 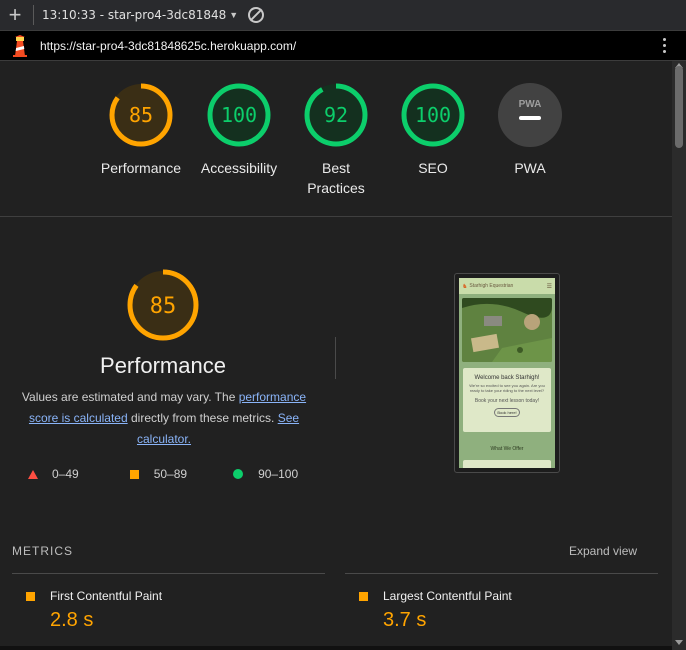 I want to click on gauge-label-line: PWA, so click(x=530, y=168).